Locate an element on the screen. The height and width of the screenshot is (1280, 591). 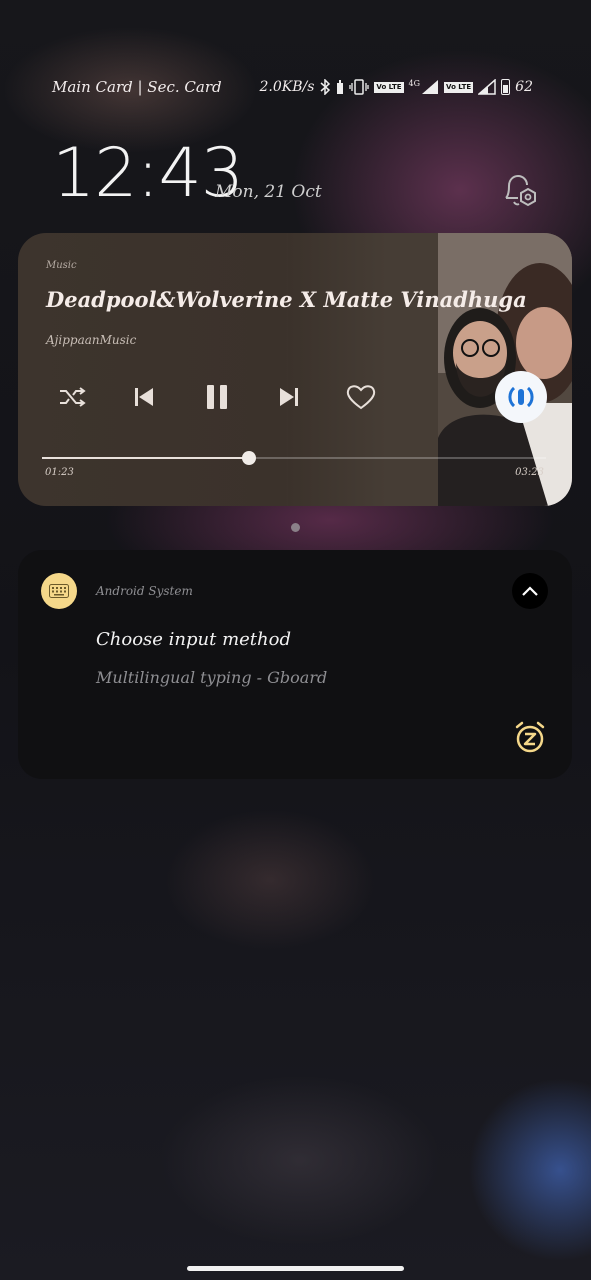
output-device-button is located at coordinates (521, 397).